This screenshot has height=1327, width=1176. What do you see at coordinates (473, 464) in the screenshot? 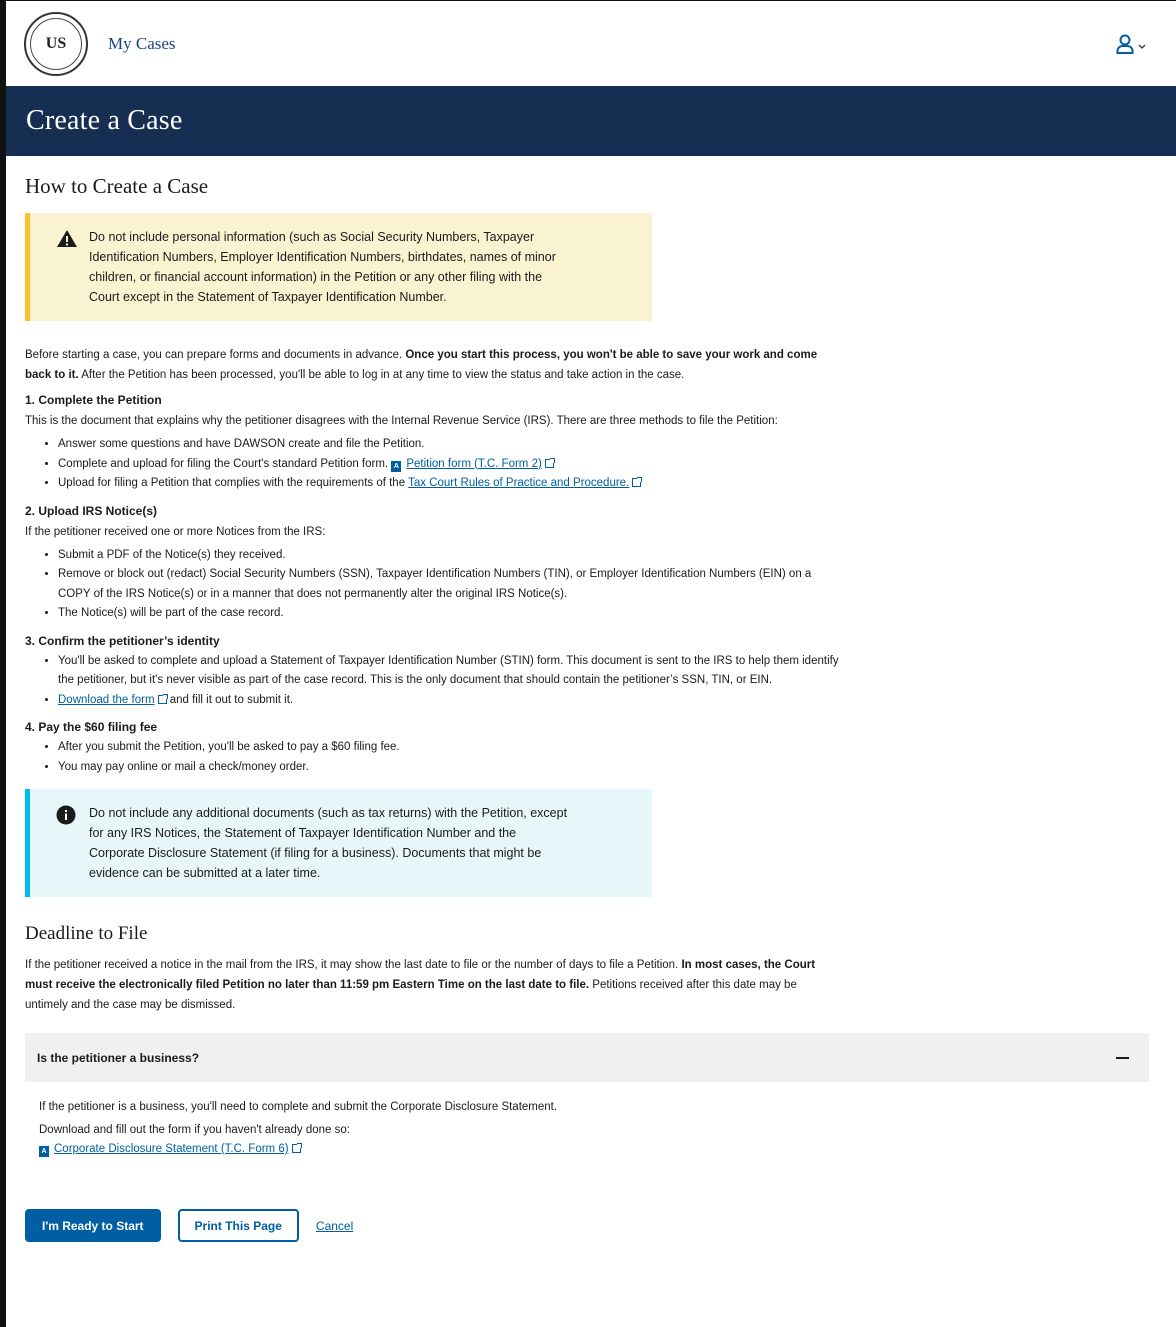
I see `petition-form-link: Petition form (T.C. Form 2)` at bounding box center [473, 464].